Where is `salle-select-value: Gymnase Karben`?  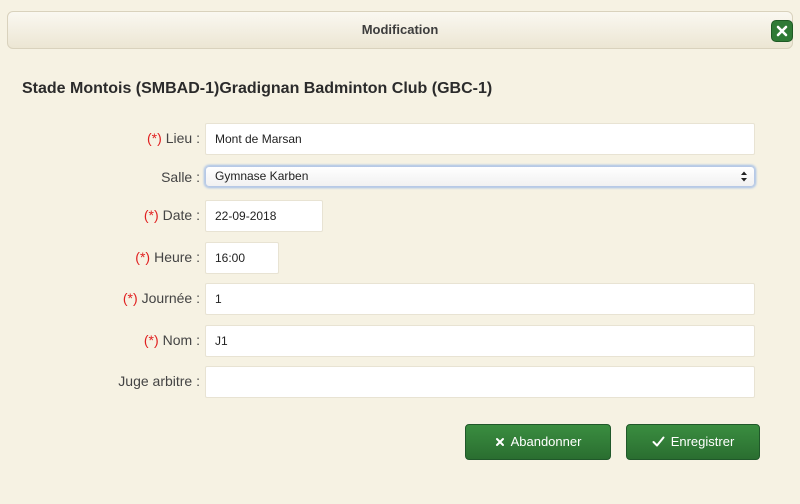 salle-select-value: Gymnase Karben is located at coordinates (262, 176).